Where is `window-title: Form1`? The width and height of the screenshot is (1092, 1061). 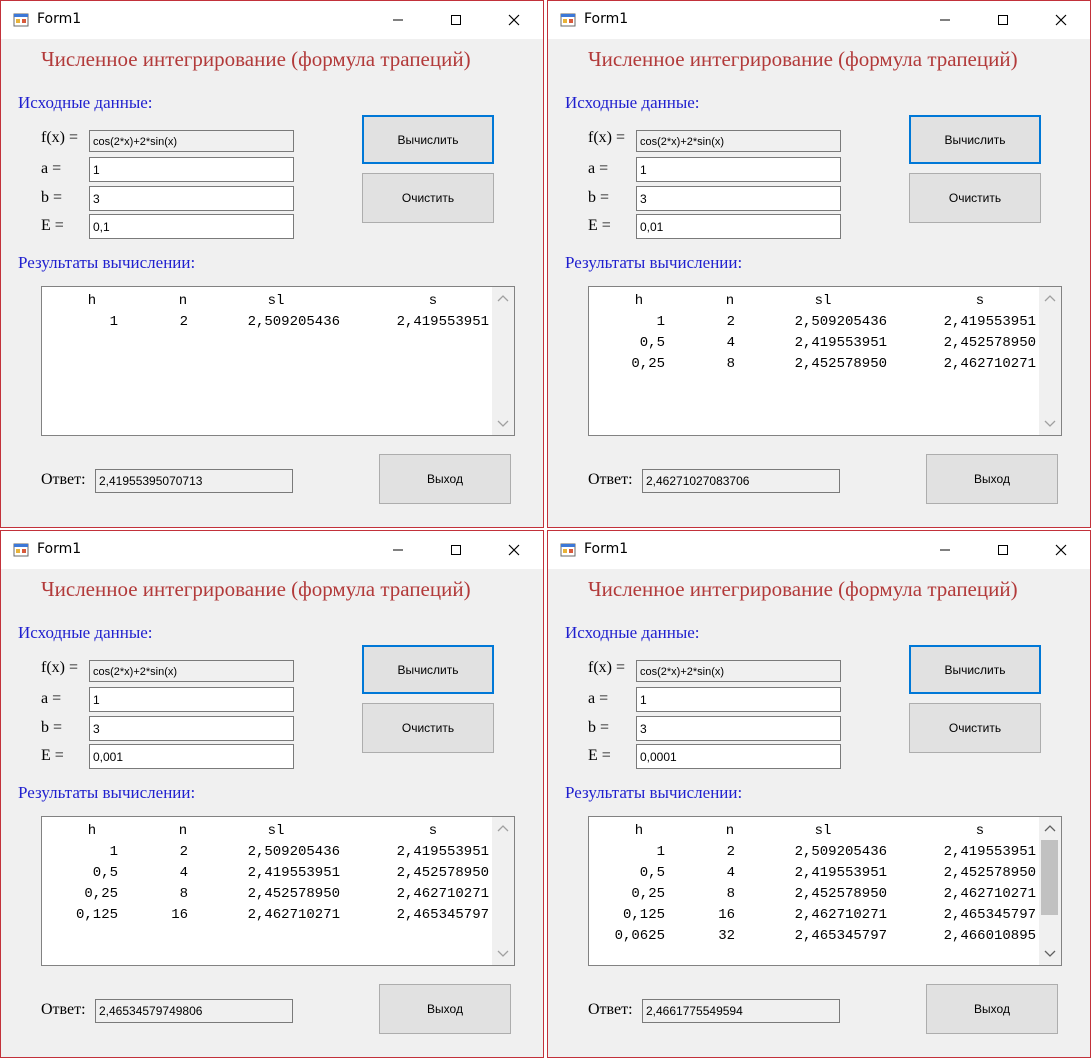 window-title: Form1 is located at coordinates (606, 19).